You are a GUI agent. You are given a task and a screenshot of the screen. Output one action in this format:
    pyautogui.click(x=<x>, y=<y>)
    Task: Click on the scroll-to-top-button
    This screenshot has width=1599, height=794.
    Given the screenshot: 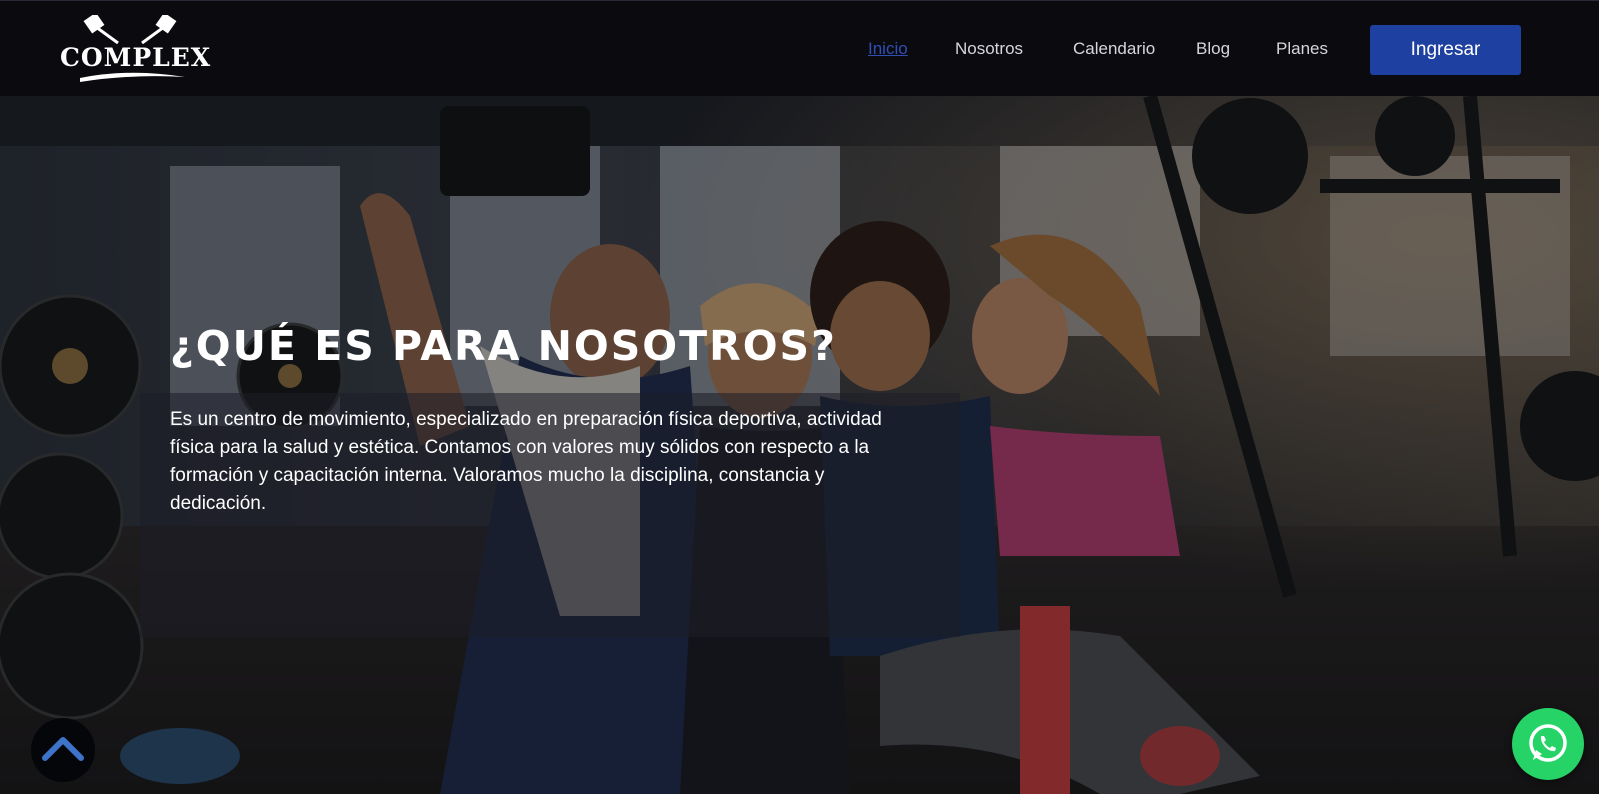 What is the action you would take?
    pyautogui.click(x=63, y=750)
    